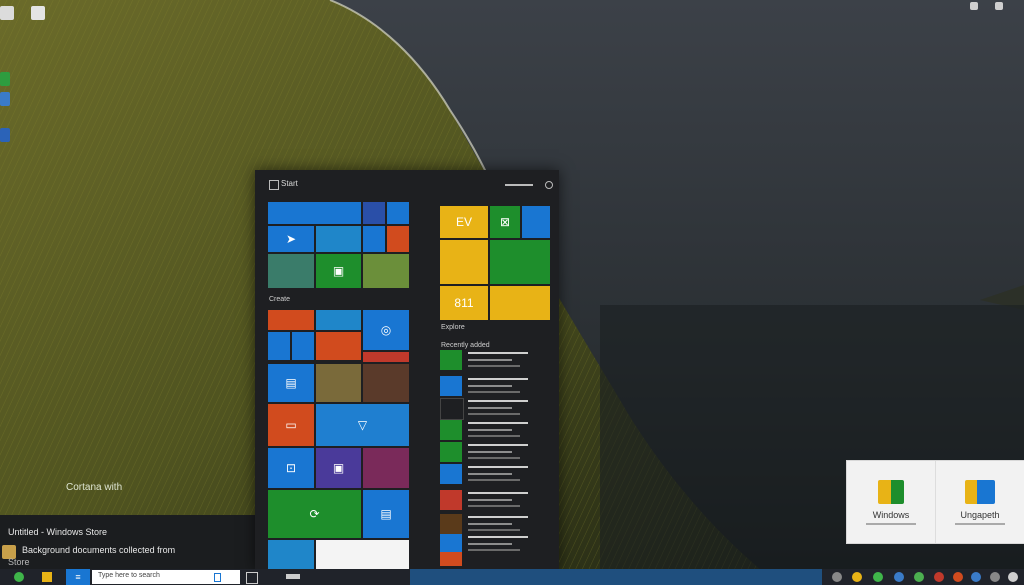 The height and width of the screenshot is (585, 1024). I want to click on taskbar-active-app, so click(616, 577).